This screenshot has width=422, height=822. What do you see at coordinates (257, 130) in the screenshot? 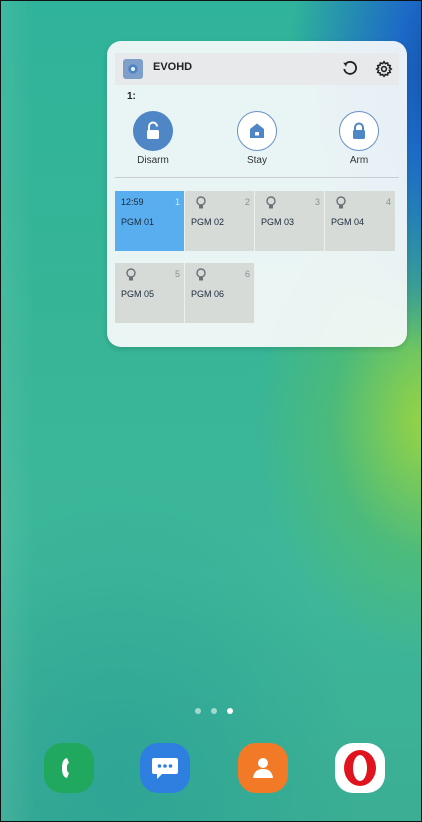
I see `house-icon` at bounding box center [257, 130].